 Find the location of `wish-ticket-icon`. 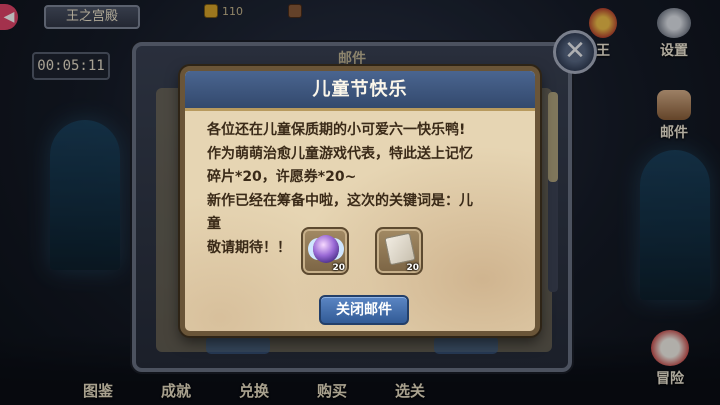

wish-ticket-icon is located at coordinates (400, 249).